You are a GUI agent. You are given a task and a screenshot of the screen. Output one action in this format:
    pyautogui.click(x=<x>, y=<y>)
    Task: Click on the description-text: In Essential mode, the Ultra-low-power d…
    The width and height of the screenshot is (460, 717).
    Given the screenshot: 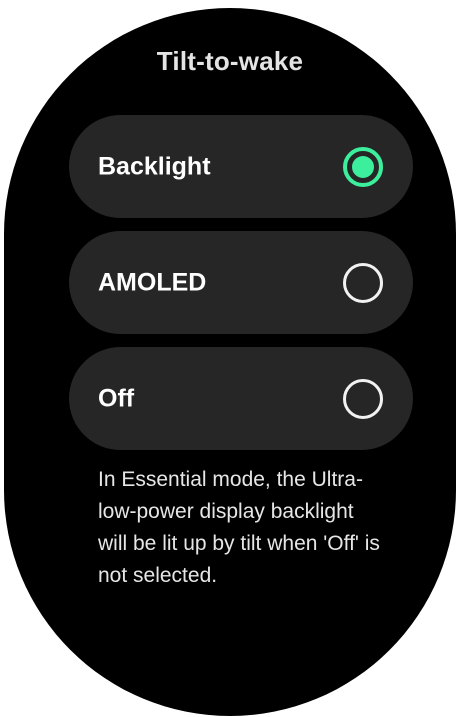 What is the action you would take?
    pyautogui.click(x=239, y=527)
    